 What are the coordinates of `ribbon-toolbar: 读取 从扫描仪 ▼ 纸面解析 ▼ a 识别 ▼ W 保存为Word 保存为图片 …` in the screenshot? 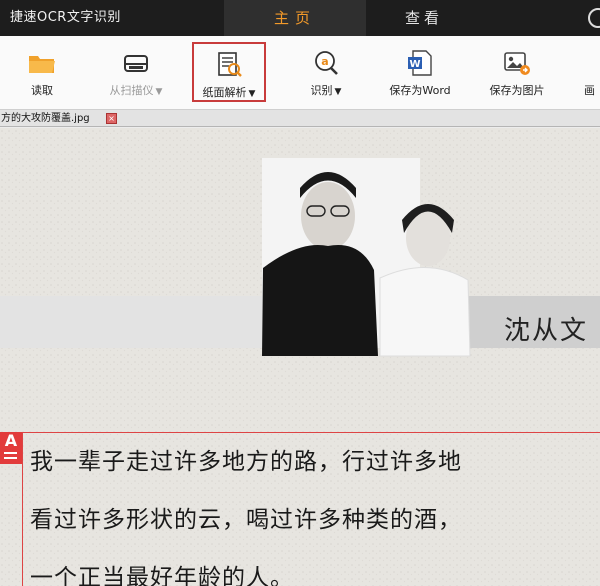 It's located at (300, 73).